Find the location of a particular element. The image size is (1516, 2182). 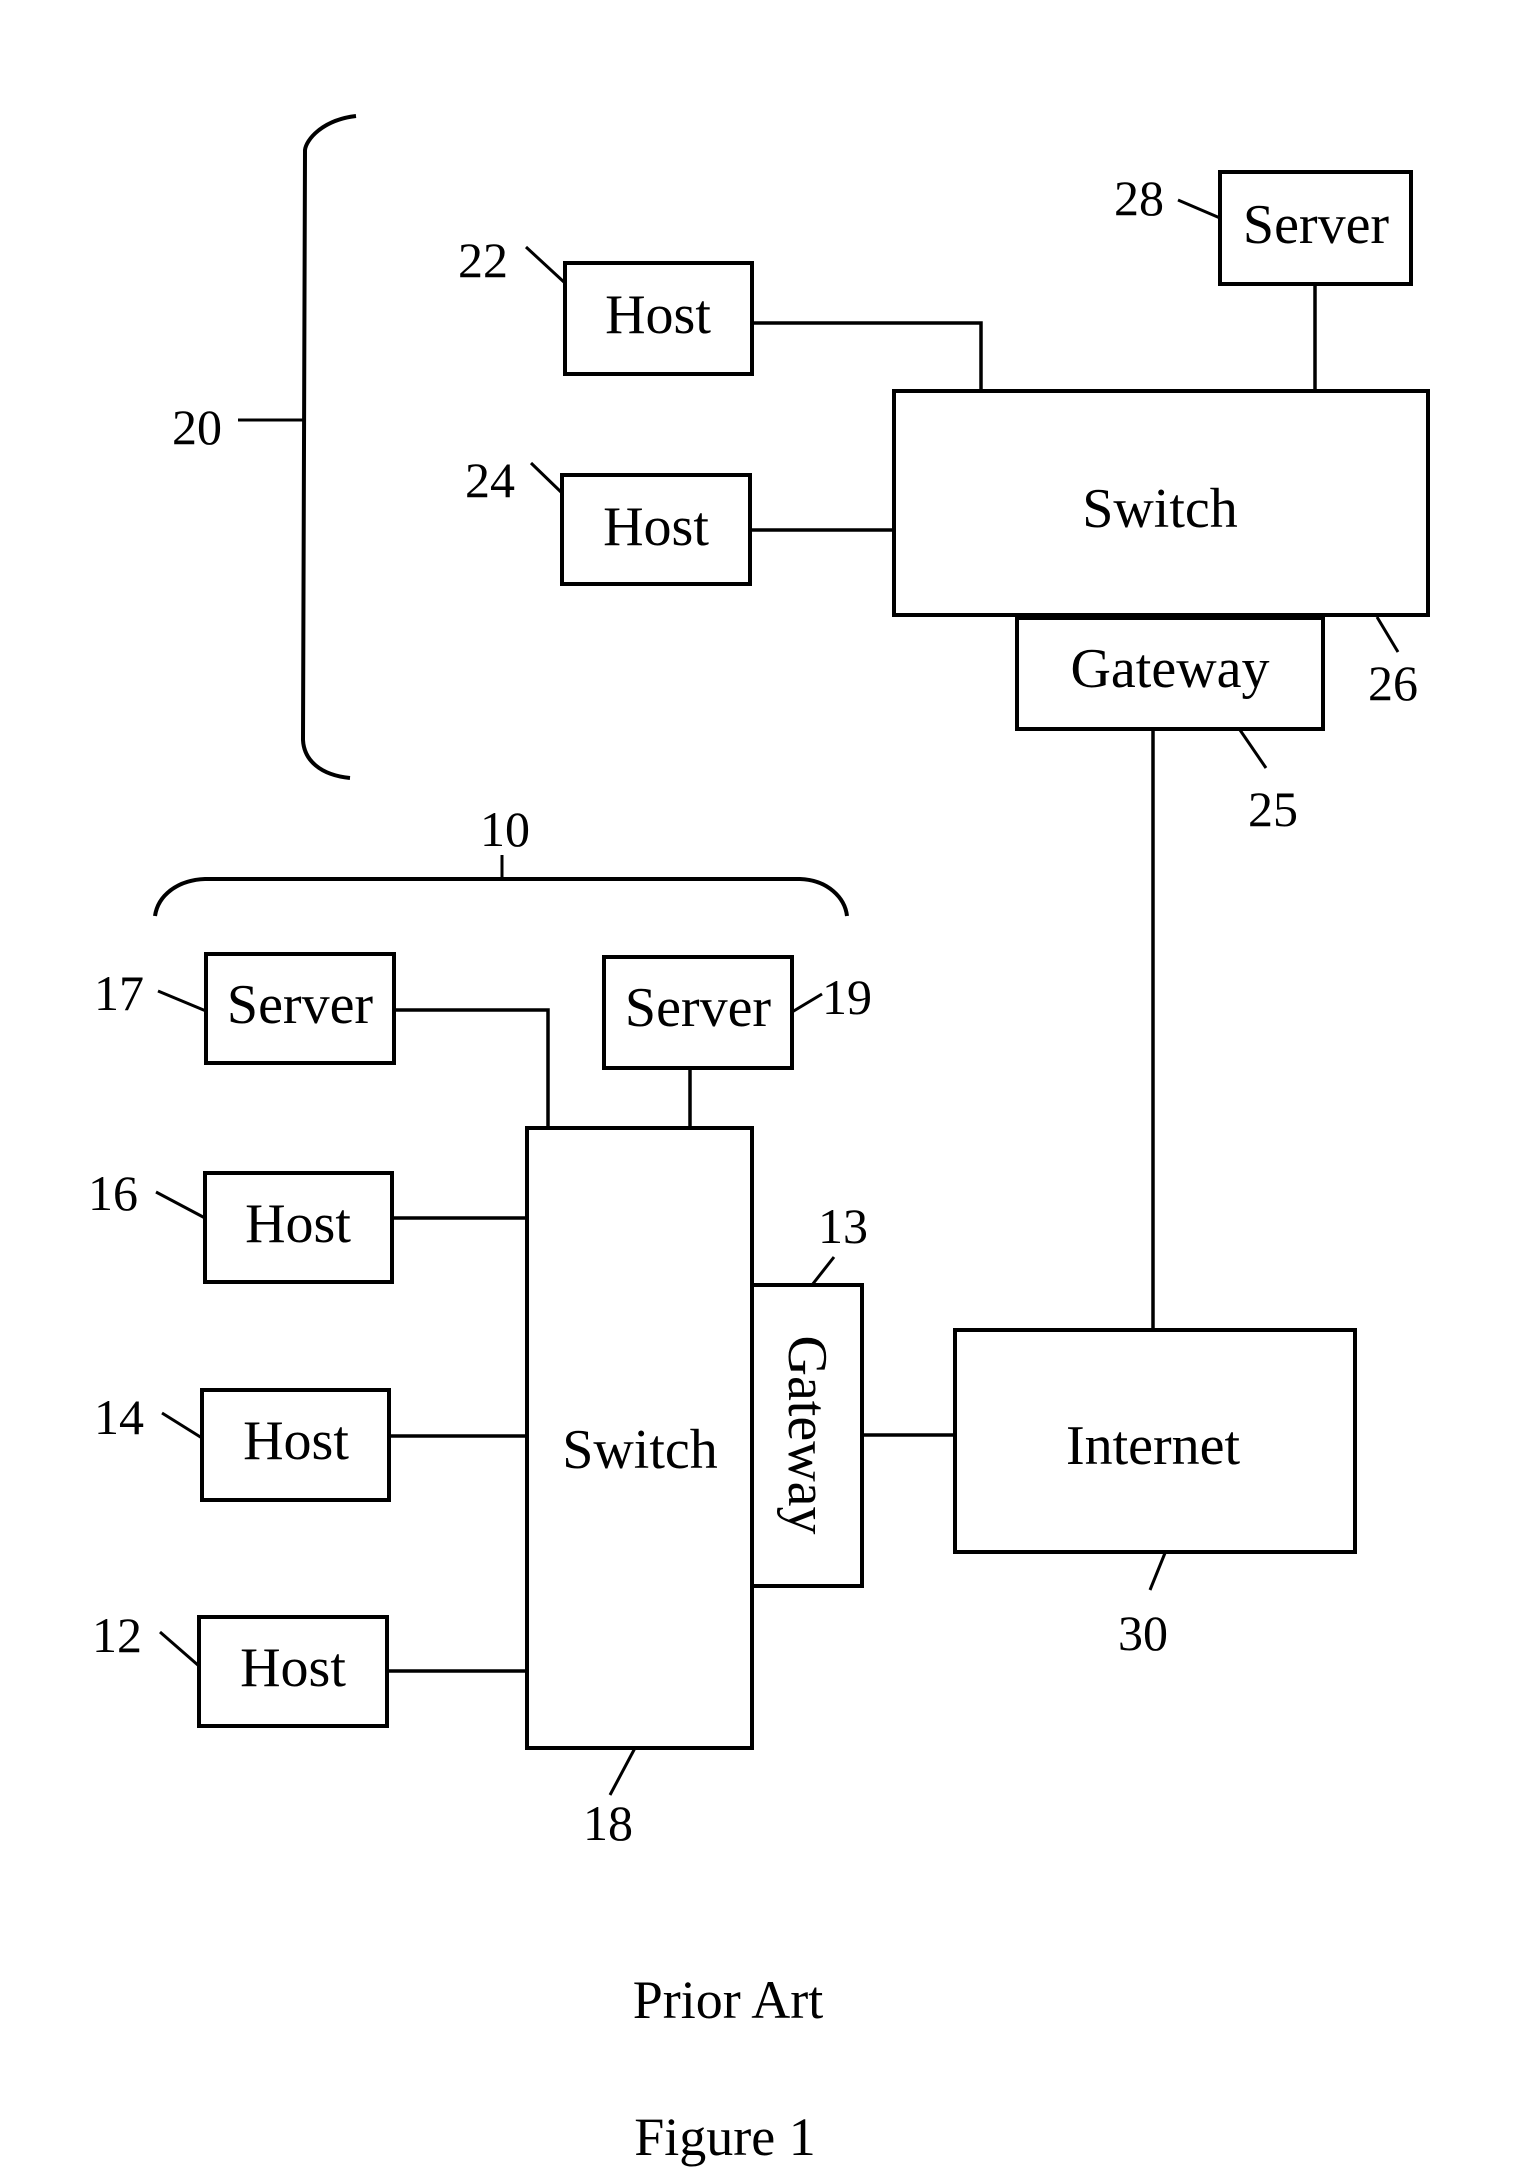

host-22-label: Host is located at coordinates (658, 315).